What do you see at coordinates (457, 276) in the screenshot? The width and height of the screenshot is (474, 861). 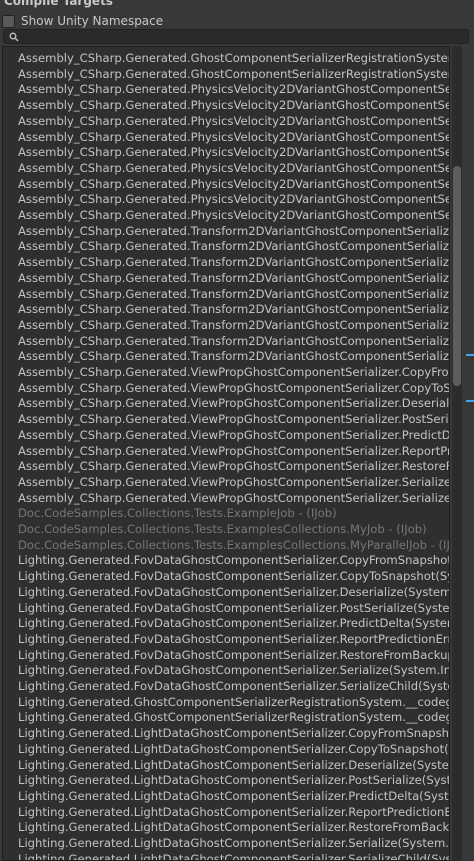 I see `scrollbar-thumb` at bounding box center [457, 276].